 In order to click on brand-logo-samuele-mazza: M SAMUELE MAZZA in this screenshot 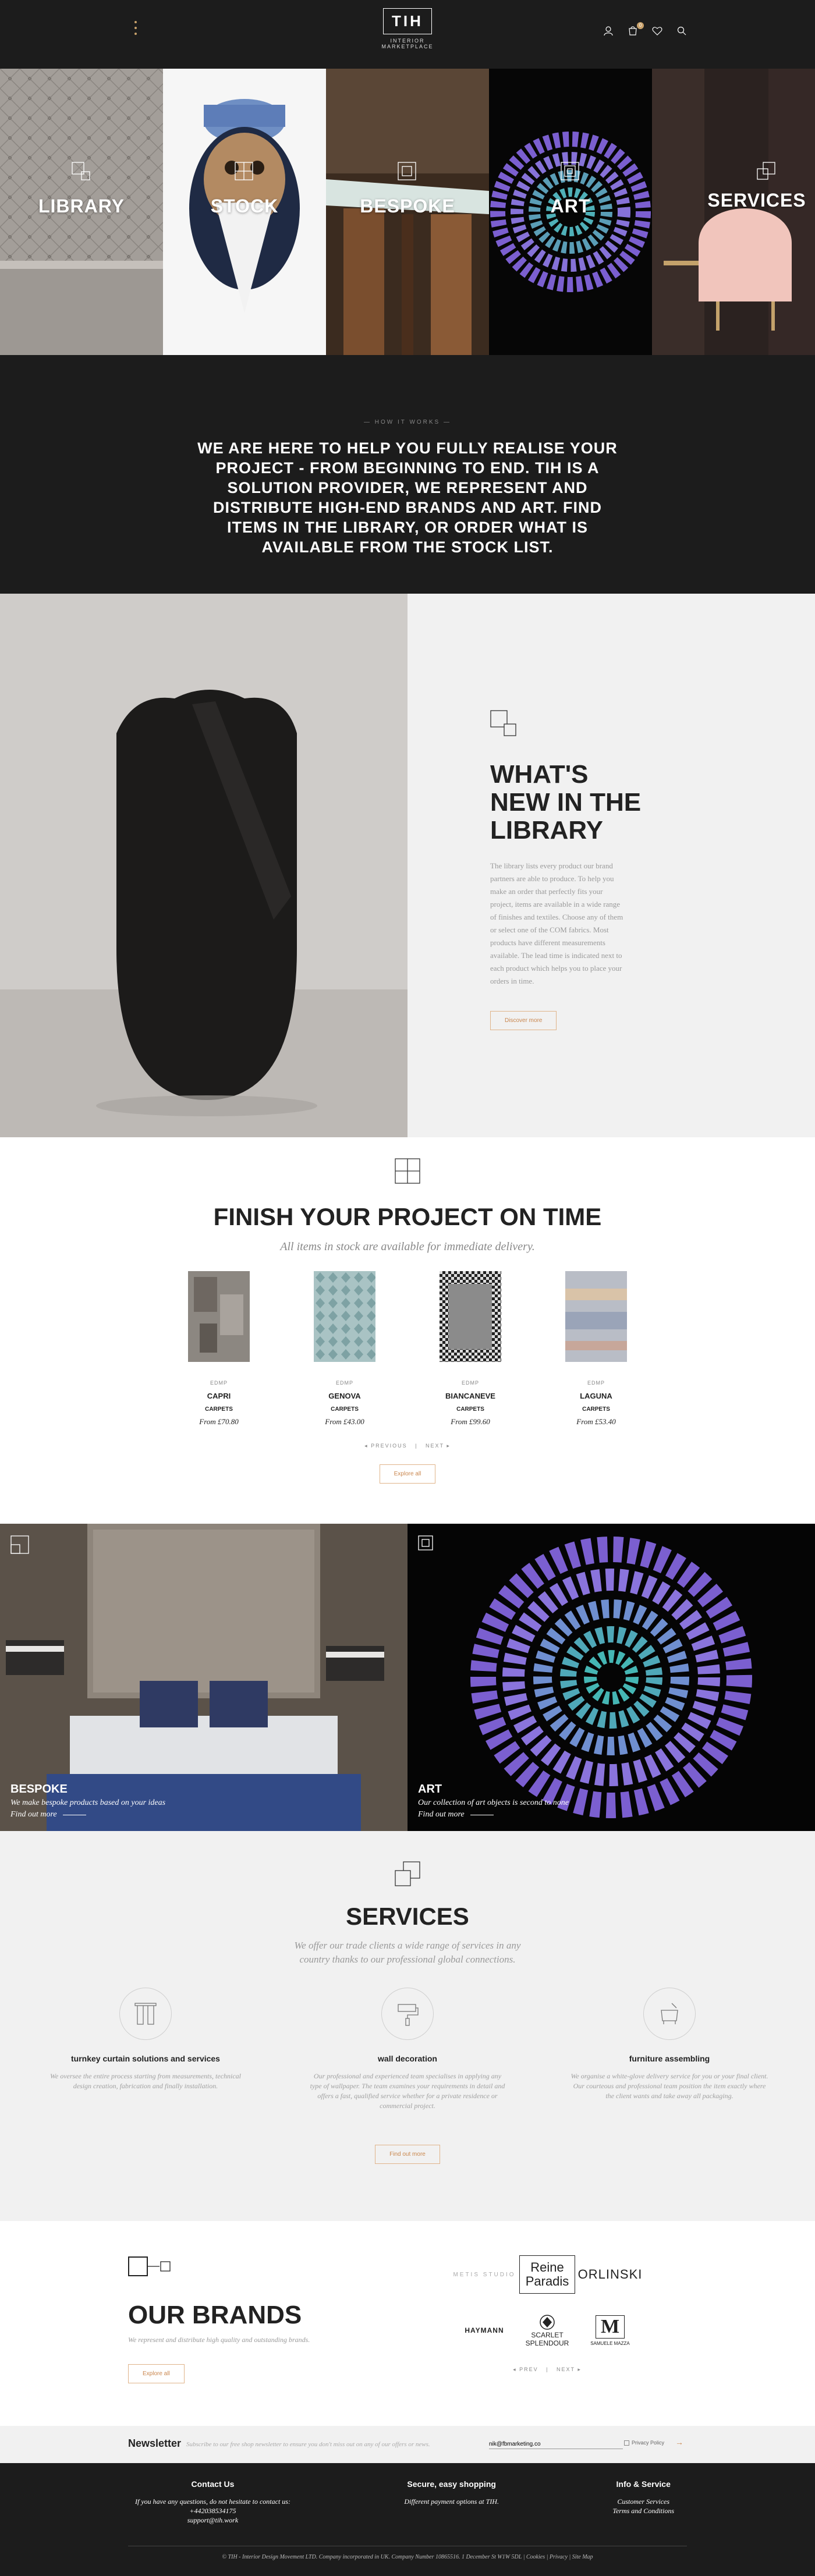, I will do `click(611, 2330)`.